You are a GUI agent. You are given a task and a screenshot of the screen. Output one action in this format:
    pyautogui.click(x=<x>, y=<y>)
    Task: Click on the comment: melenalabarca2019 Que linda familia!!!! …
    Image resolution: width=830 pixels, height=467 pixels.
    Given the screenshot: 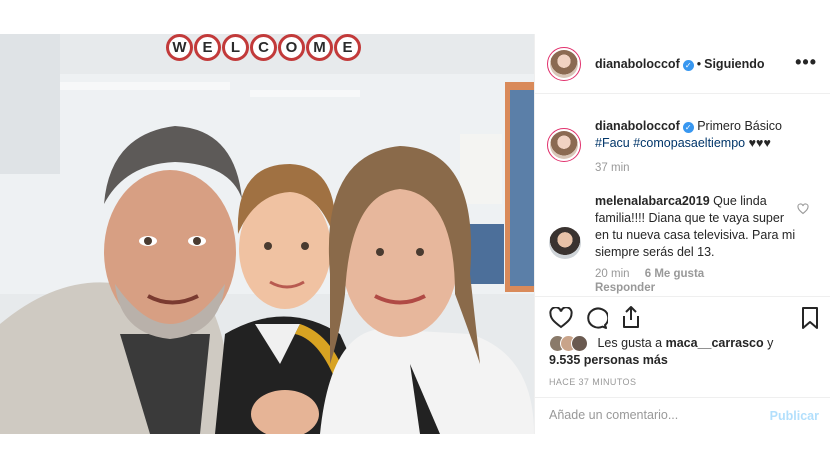 What is the action you would take?
    pyautogui.click(x=682, y=242)
    